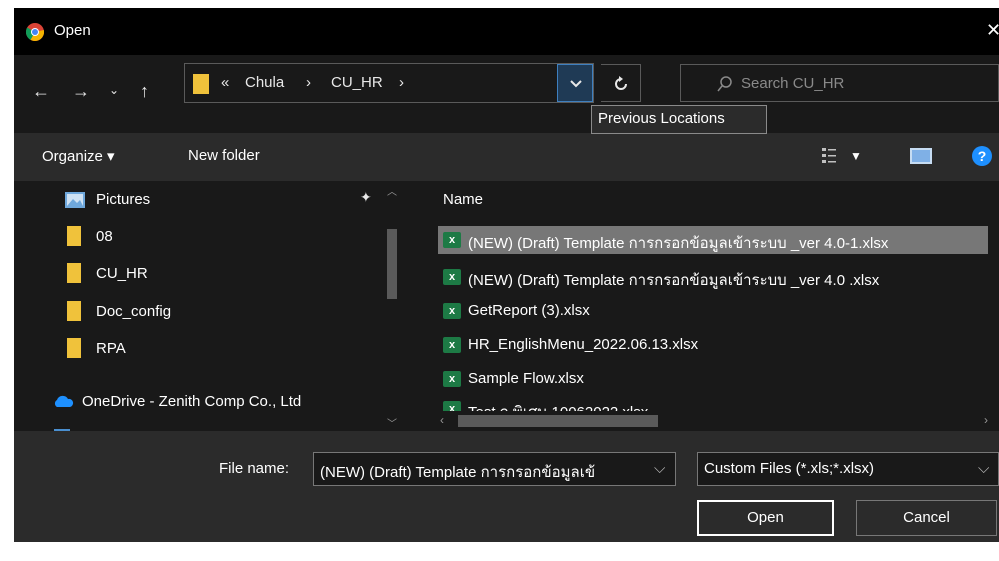 Image resolution: width=999 pixels, height=561 pixels. Describe the element at coordinates (389, 83) in the screenshot. I see `address-bar: « Chula › CU_HR ›` at that location.